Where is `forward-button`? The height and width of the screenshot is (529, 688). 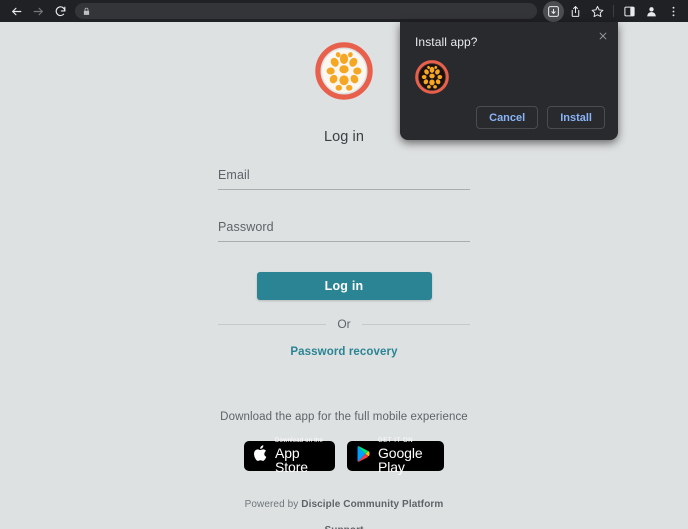
forward-button is located at coordinates (38, 11).